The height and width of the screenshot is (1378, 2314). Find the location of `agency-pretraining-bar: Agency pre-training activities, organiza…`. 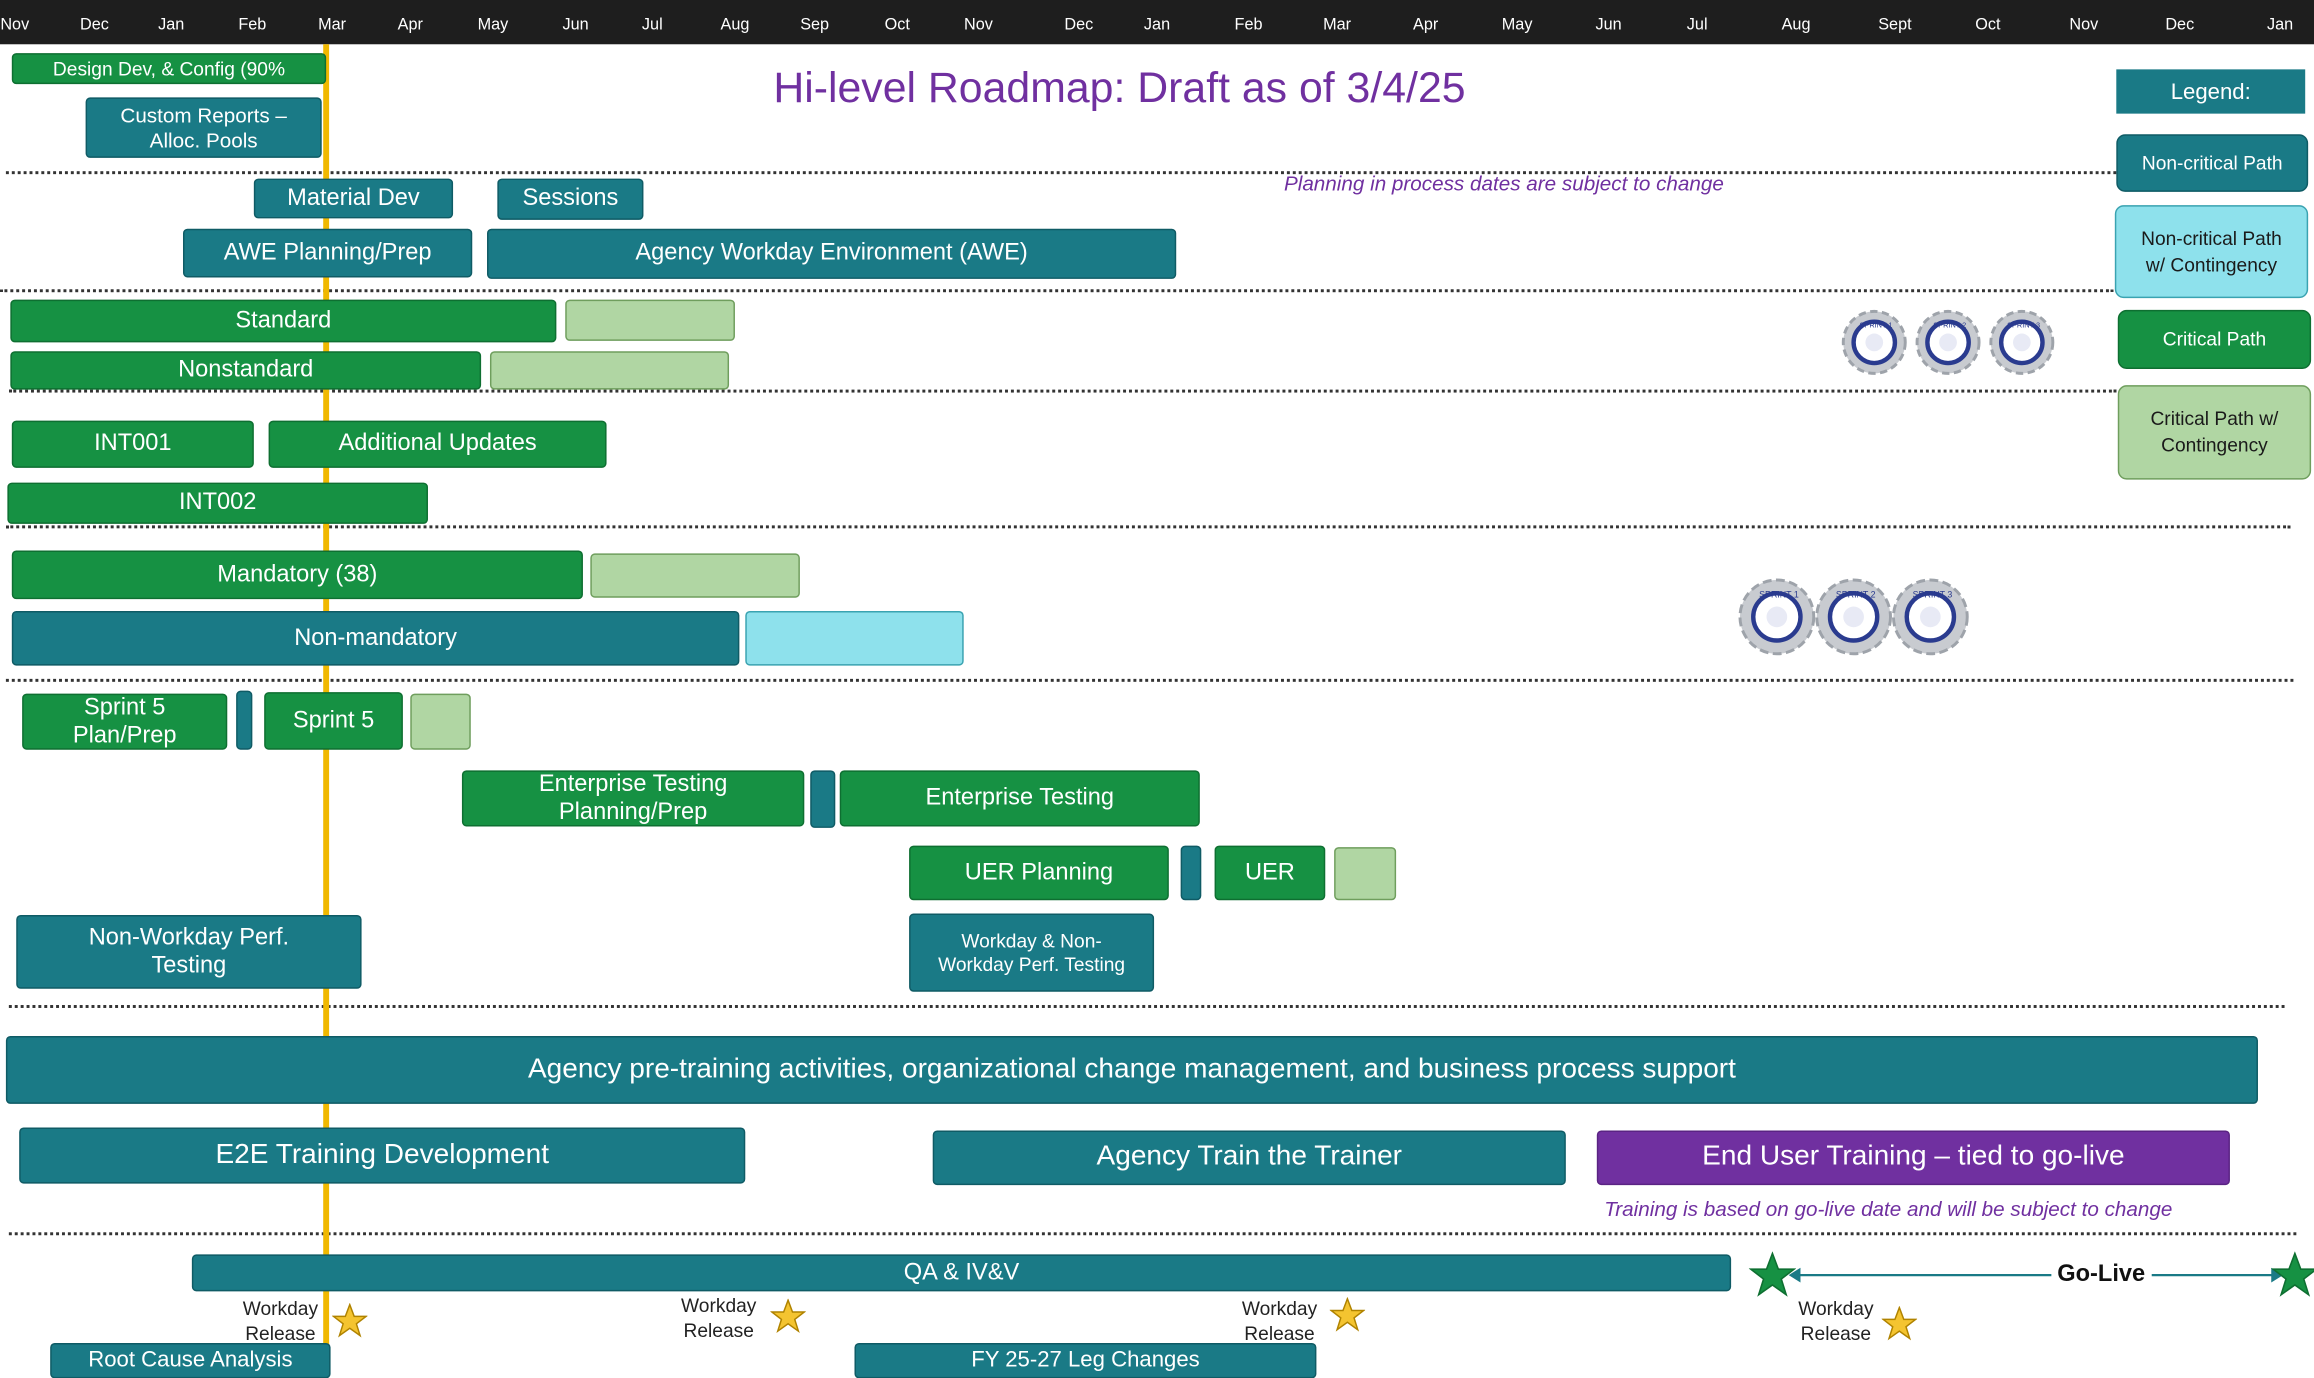

agency-pretraining-bar: Agency pre-training activities, organiza… is located at coordinates (1131, 1070).